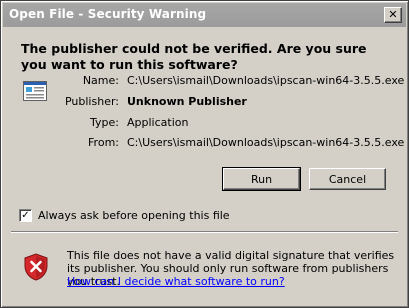  Describe the element at coordinates (176, 281) in the screenshot. I see `help-link: How can I decide what software to run?` at that location.